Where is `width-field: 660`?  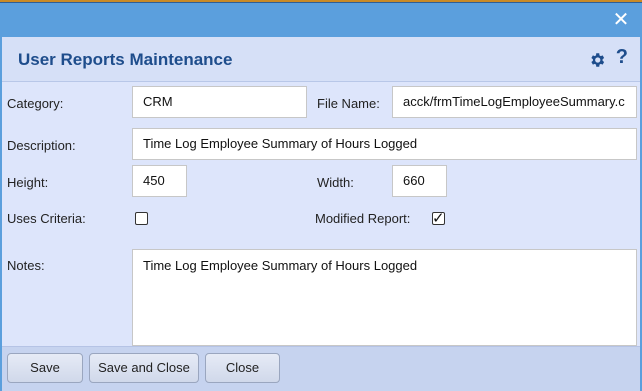 width-field: 660 is located at coordinates (419, 181).